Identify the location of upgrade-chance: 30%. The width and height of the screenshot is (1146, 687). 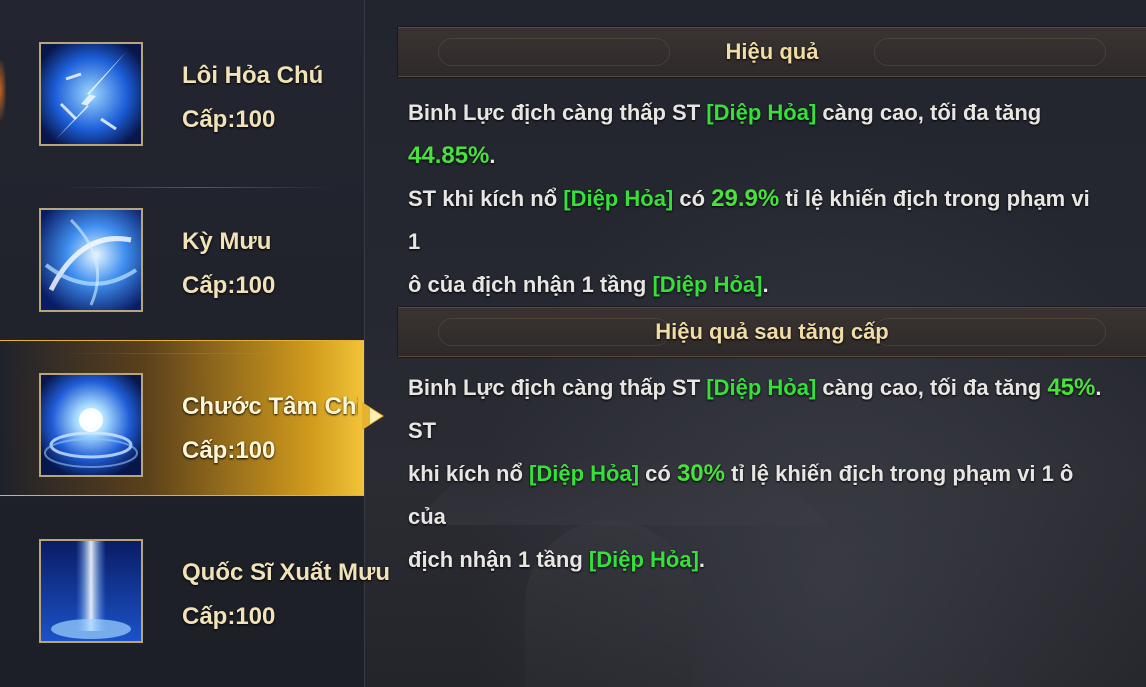
(700, 473).